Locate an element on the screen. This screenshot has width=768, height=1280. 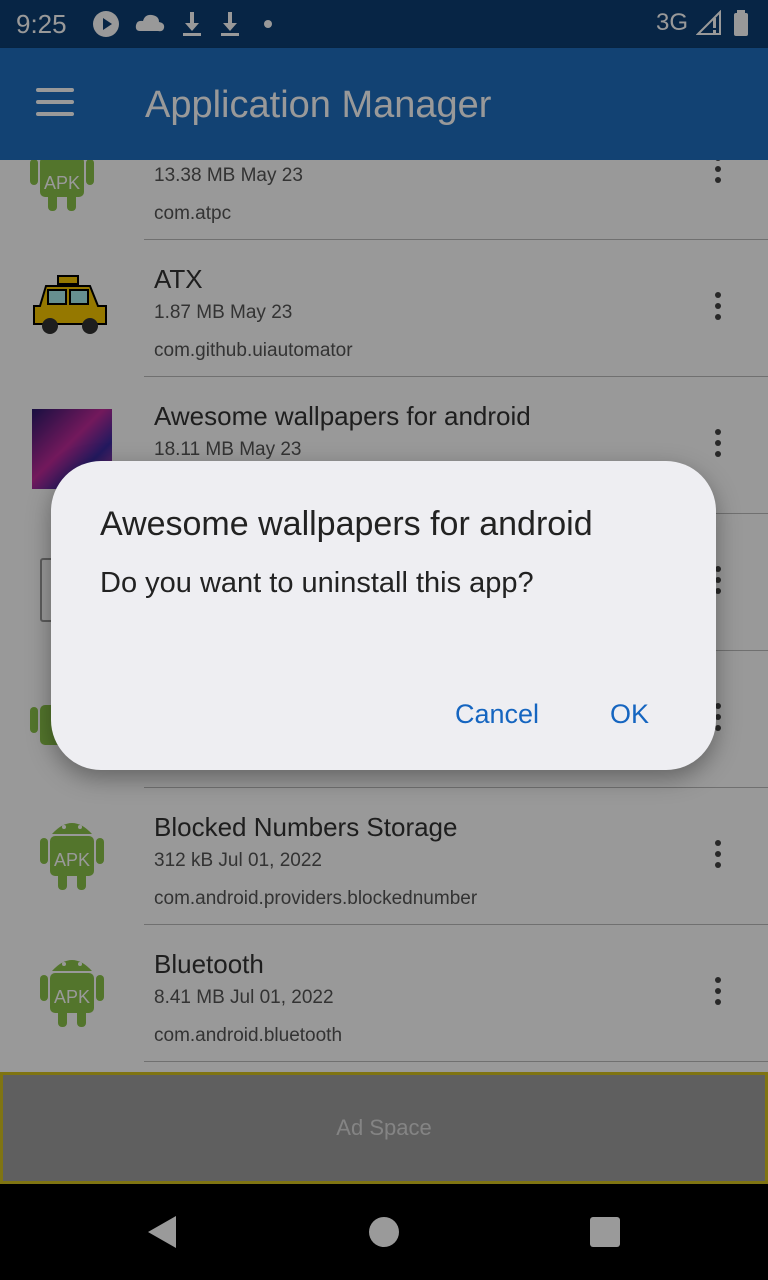
cancel-button: Cancel is located at coordinates (497, 714).